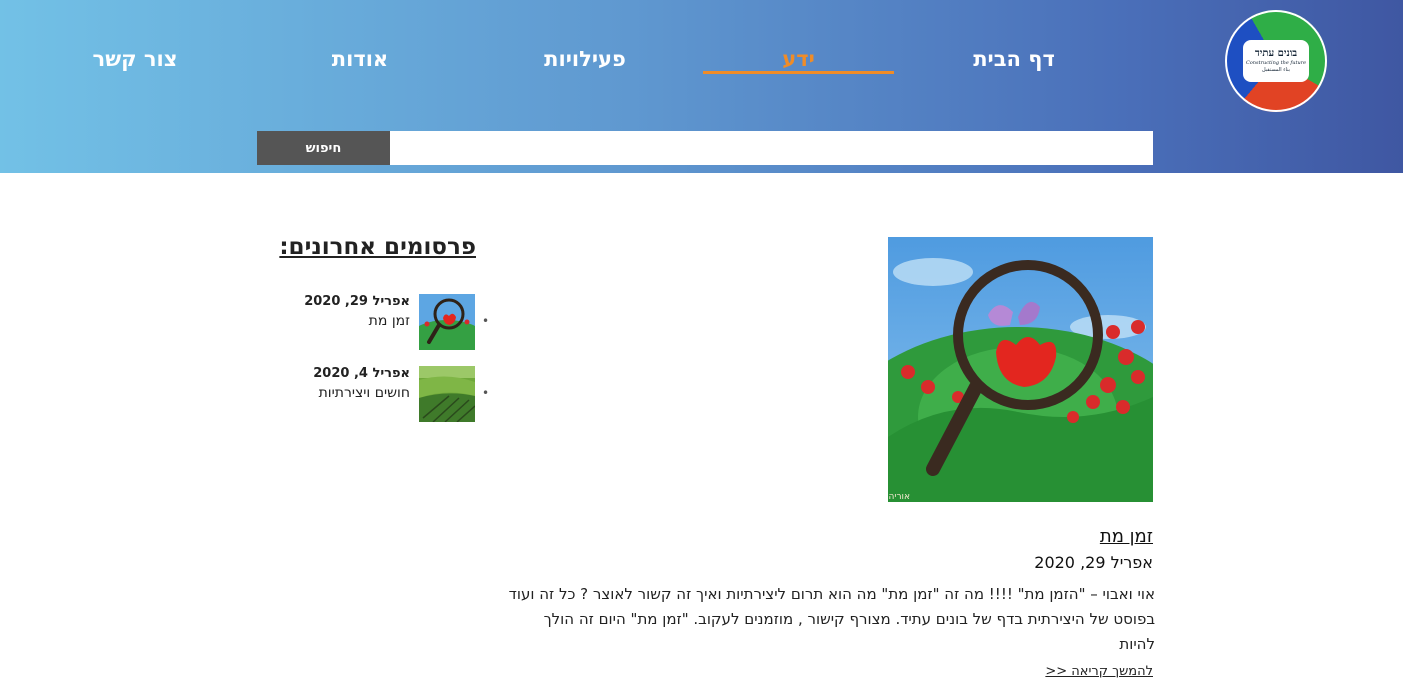  I want to click on logo-subtitle: Constructing the future, so click(1276, 63).